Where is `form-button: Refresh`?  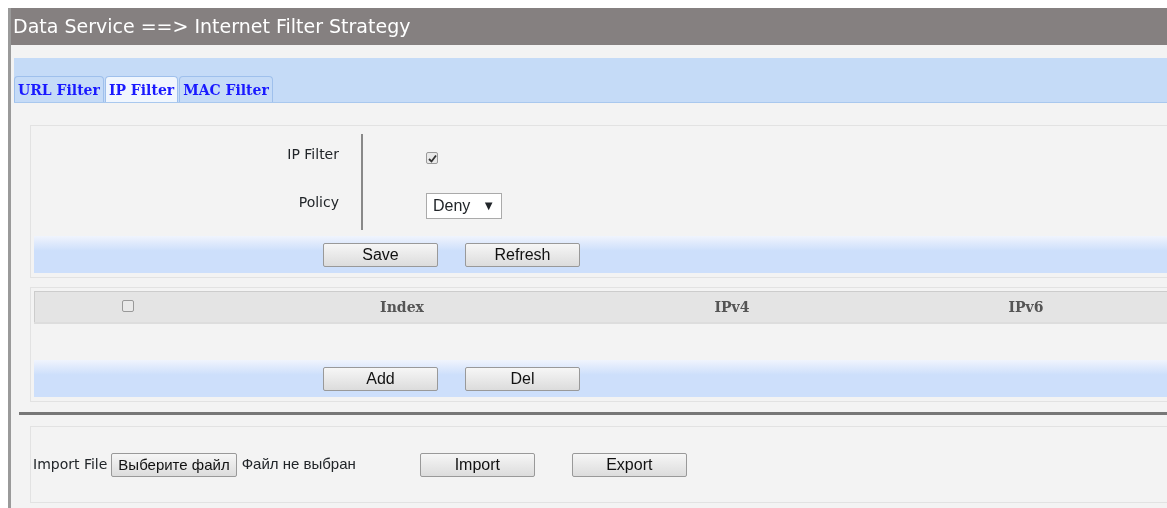
form-button: Refresh is located at coordinates (522, 254).